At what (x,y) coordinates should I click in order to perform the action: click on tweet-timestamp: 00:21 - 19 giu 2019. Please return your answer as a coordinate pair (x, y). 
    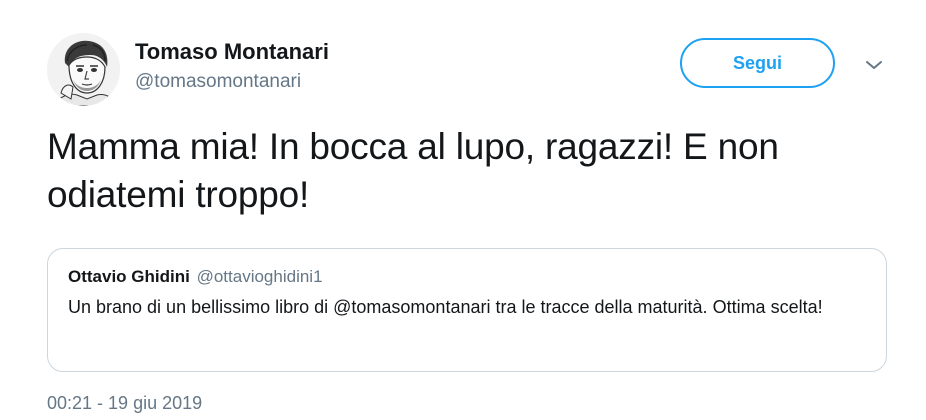
    Looking at the image, I should click on (124, 403).